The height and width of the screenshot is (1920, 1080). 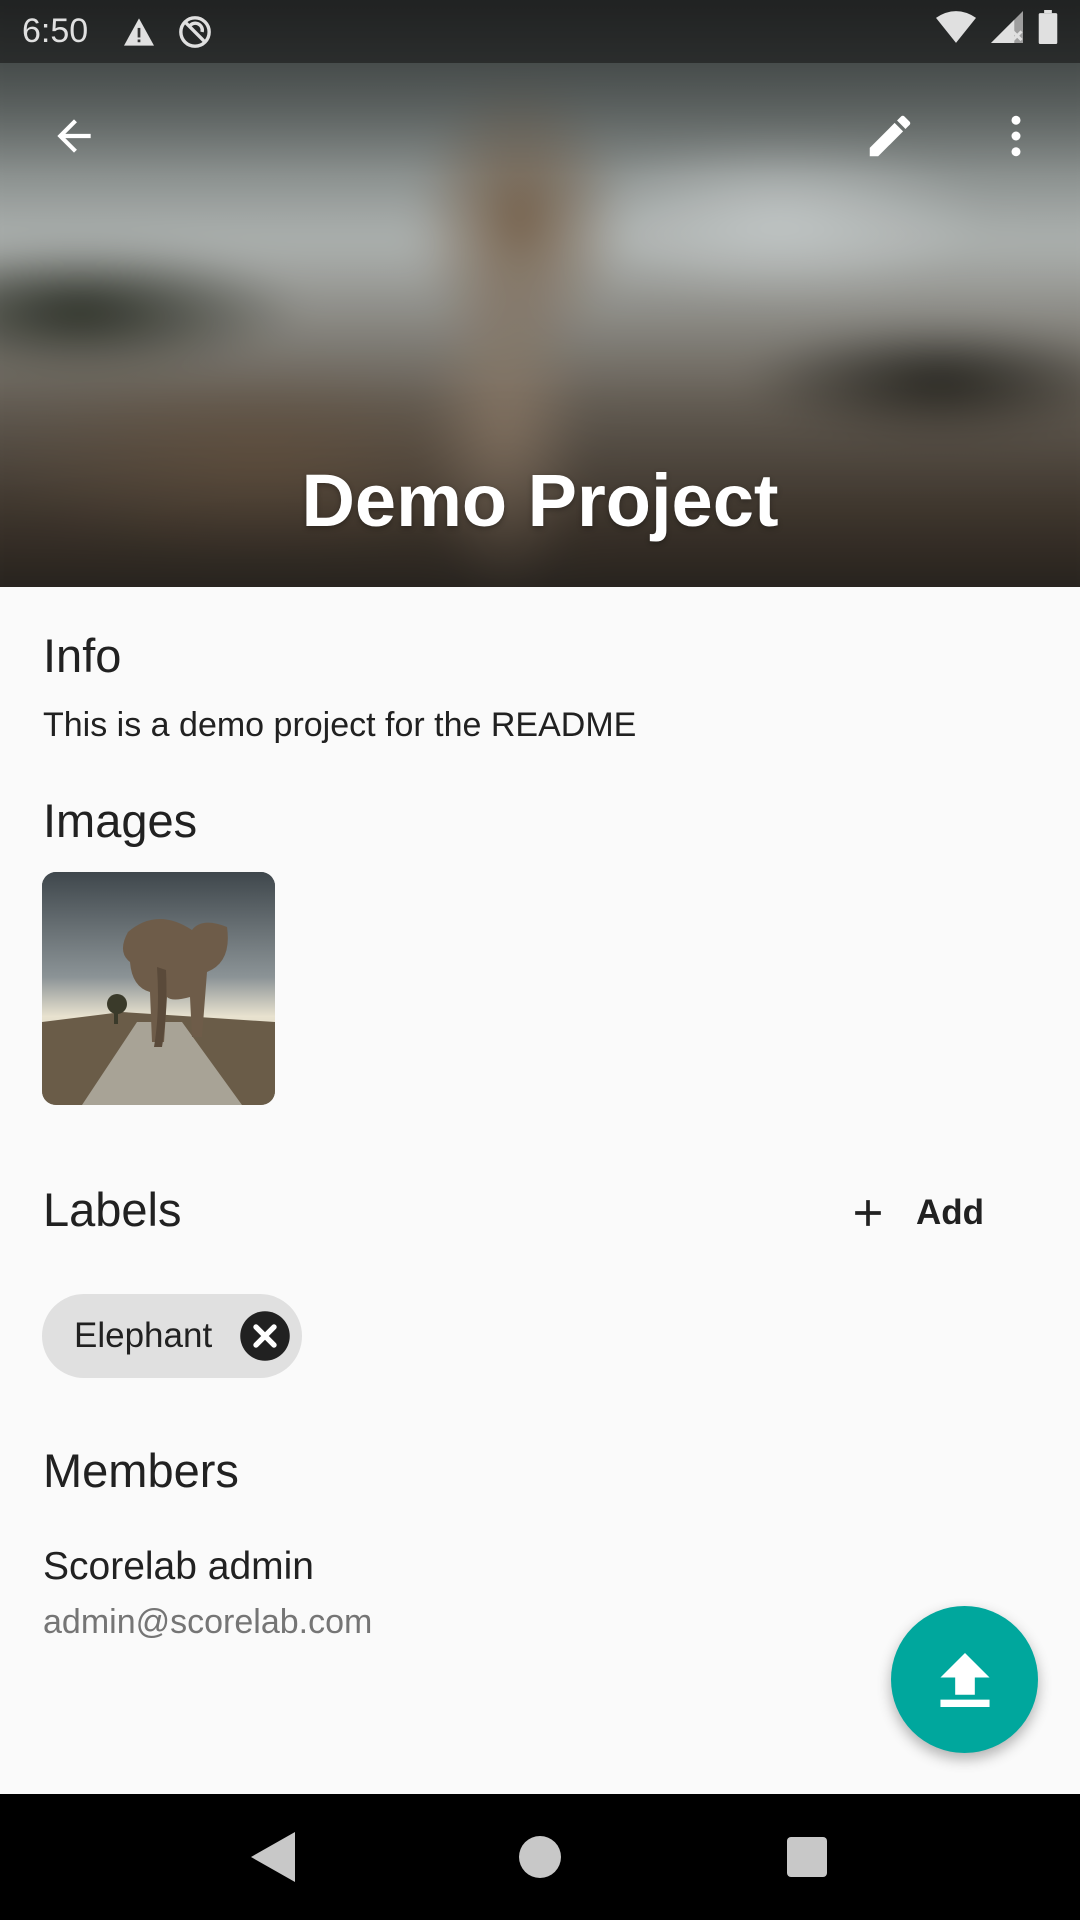 I want to click on nav-home-button, so click(x=540, y=1857).